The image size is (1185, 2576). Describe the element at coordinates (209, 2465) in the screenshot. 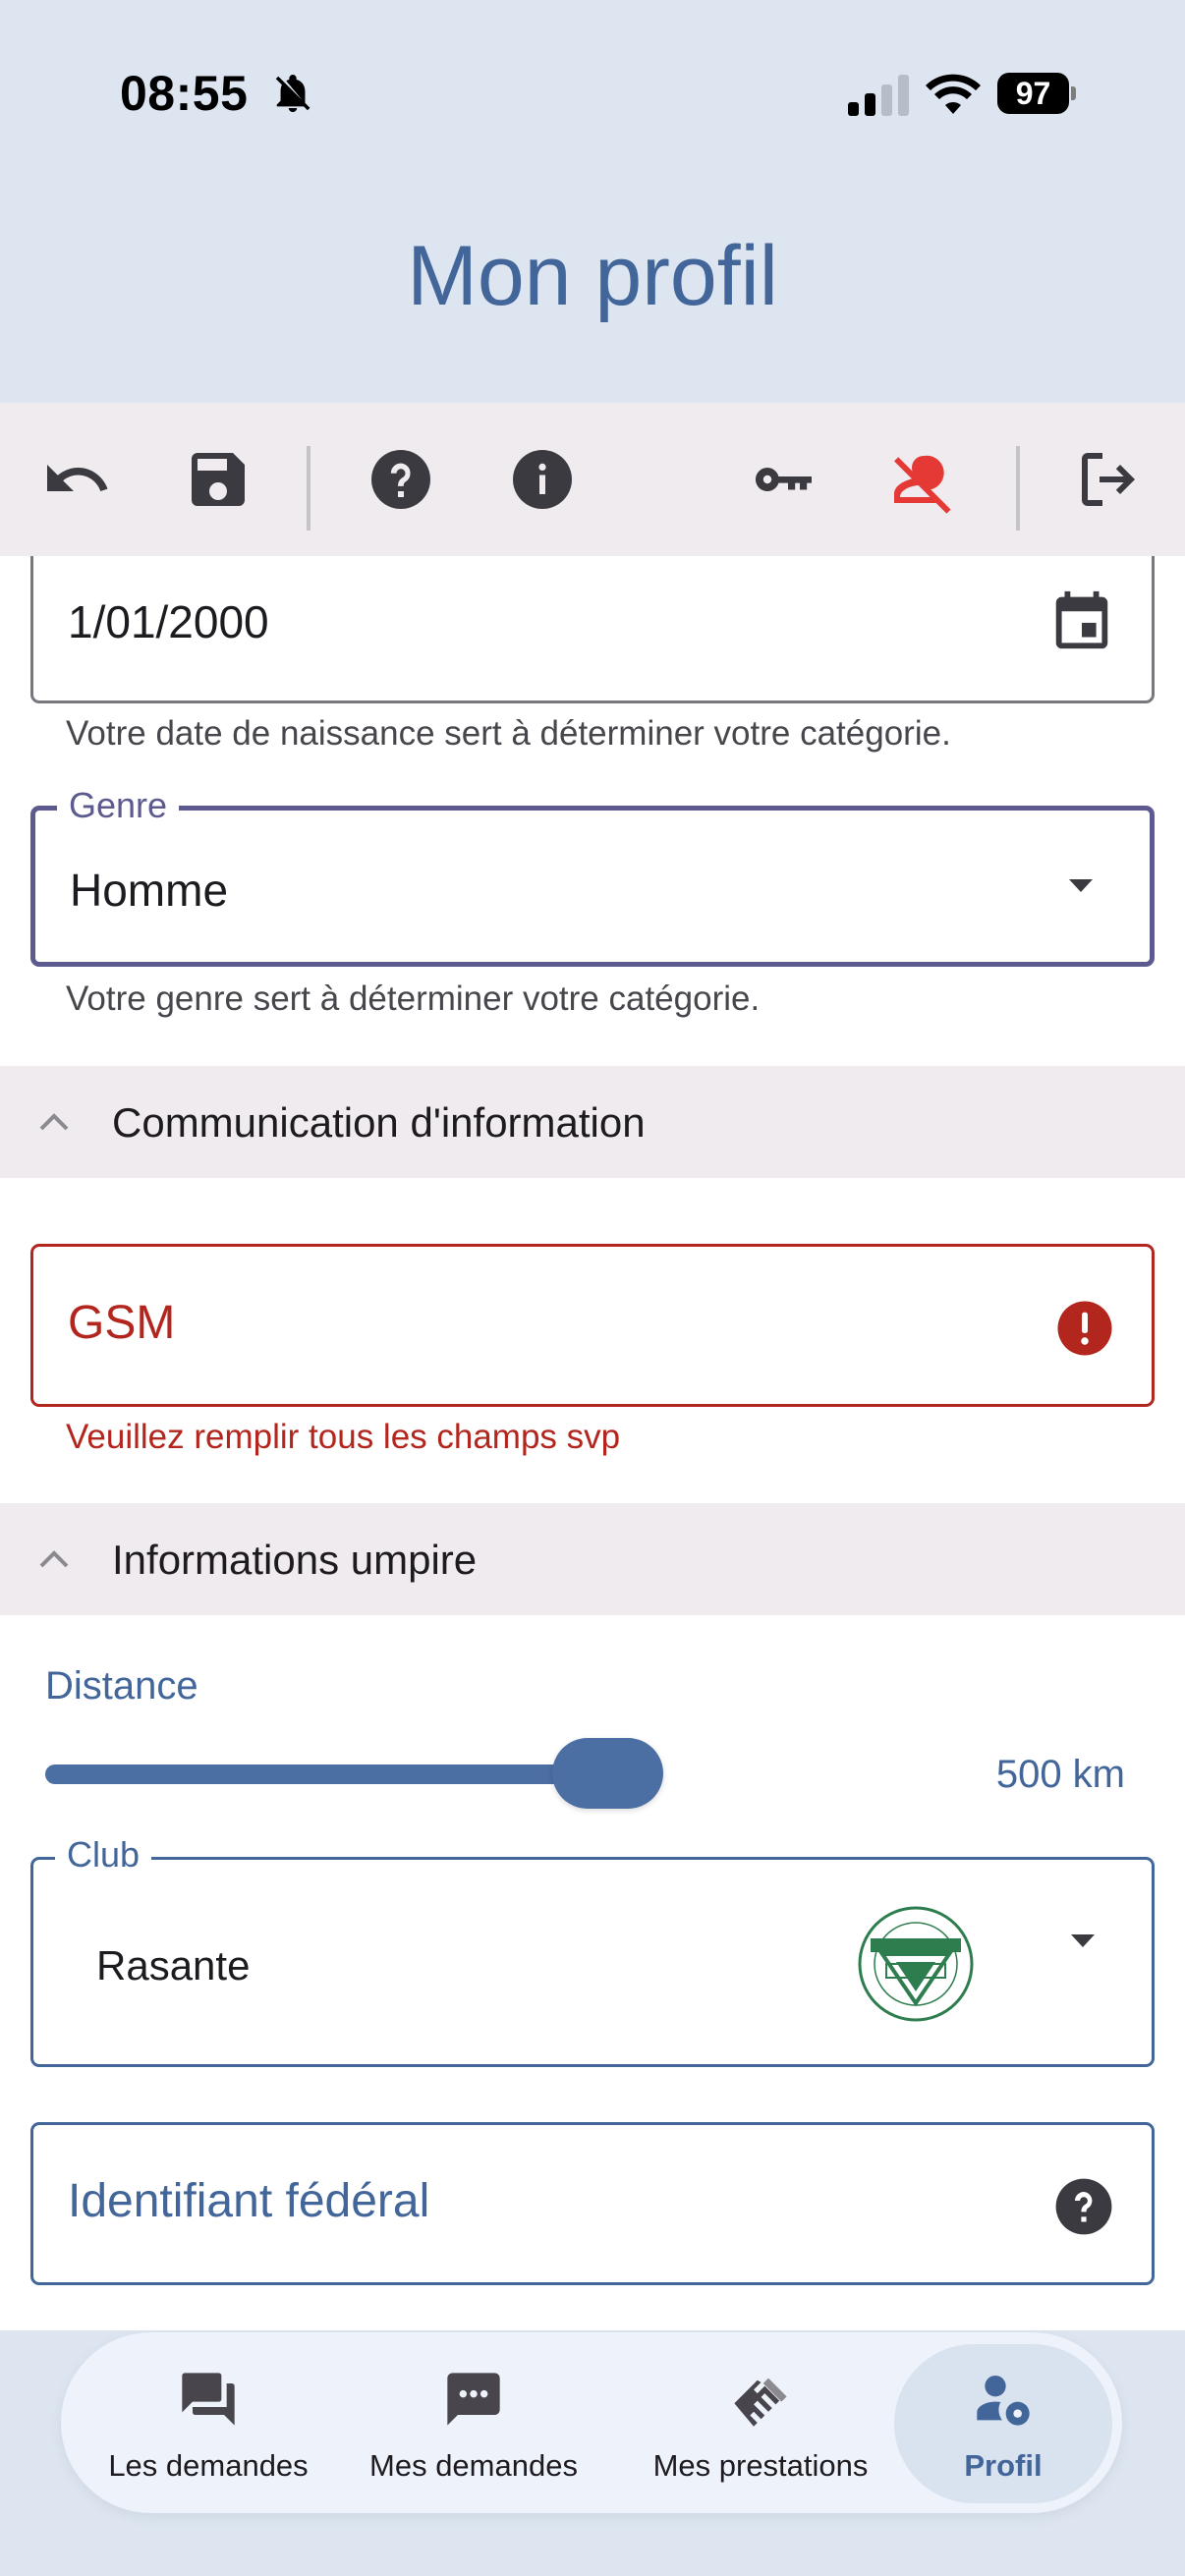

I see `nav-label: Les demandes` at that location.